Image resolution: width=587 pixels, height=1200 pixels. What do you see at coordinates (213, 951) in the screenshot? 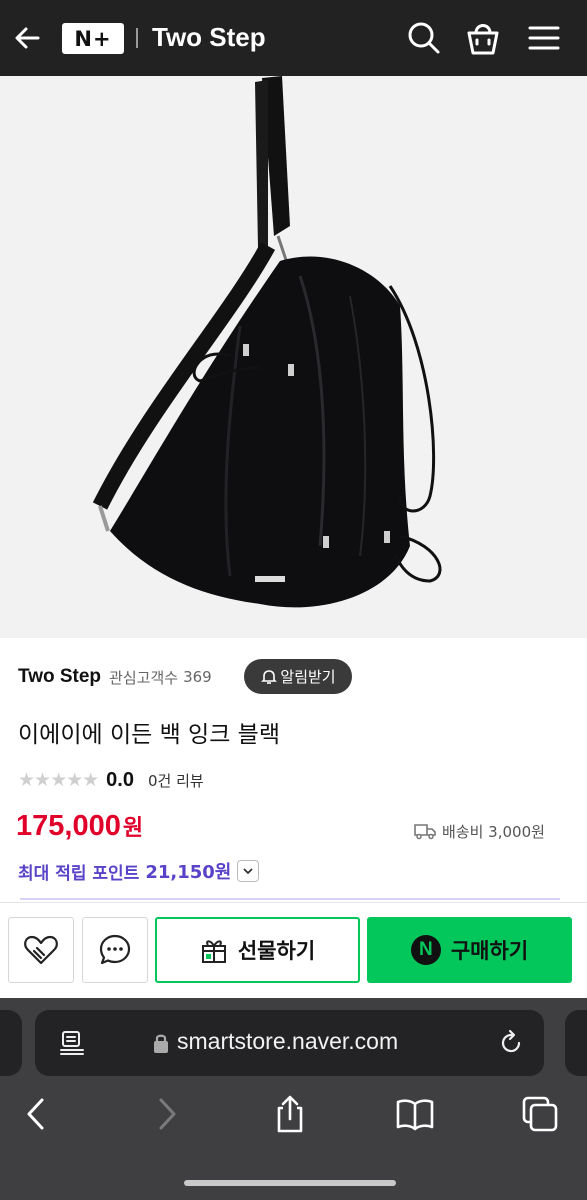
I see `gift-box-icon` at bounding box center [213, 951].